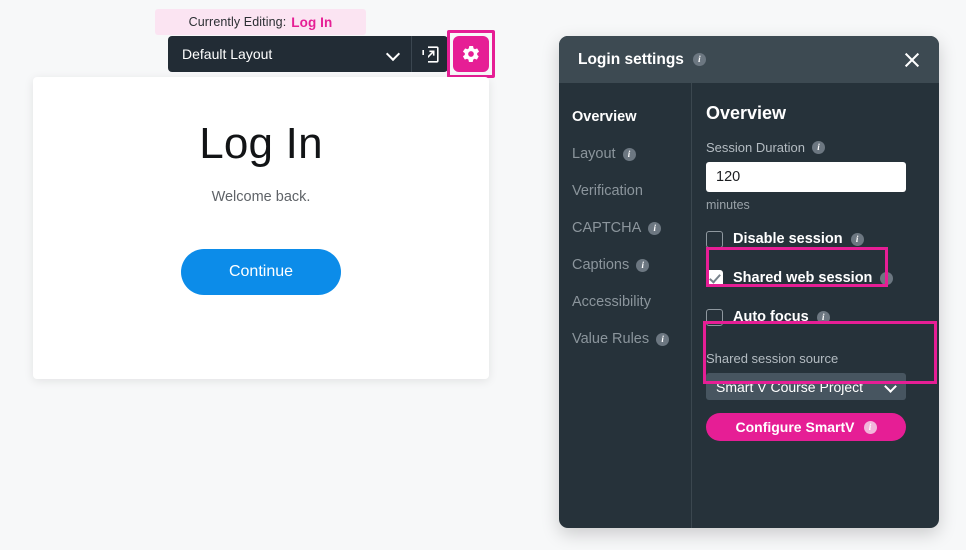  Describe the element at coordinates (788, 239) in the screenshot. I see `checkbox-label: Disable session` at that location.